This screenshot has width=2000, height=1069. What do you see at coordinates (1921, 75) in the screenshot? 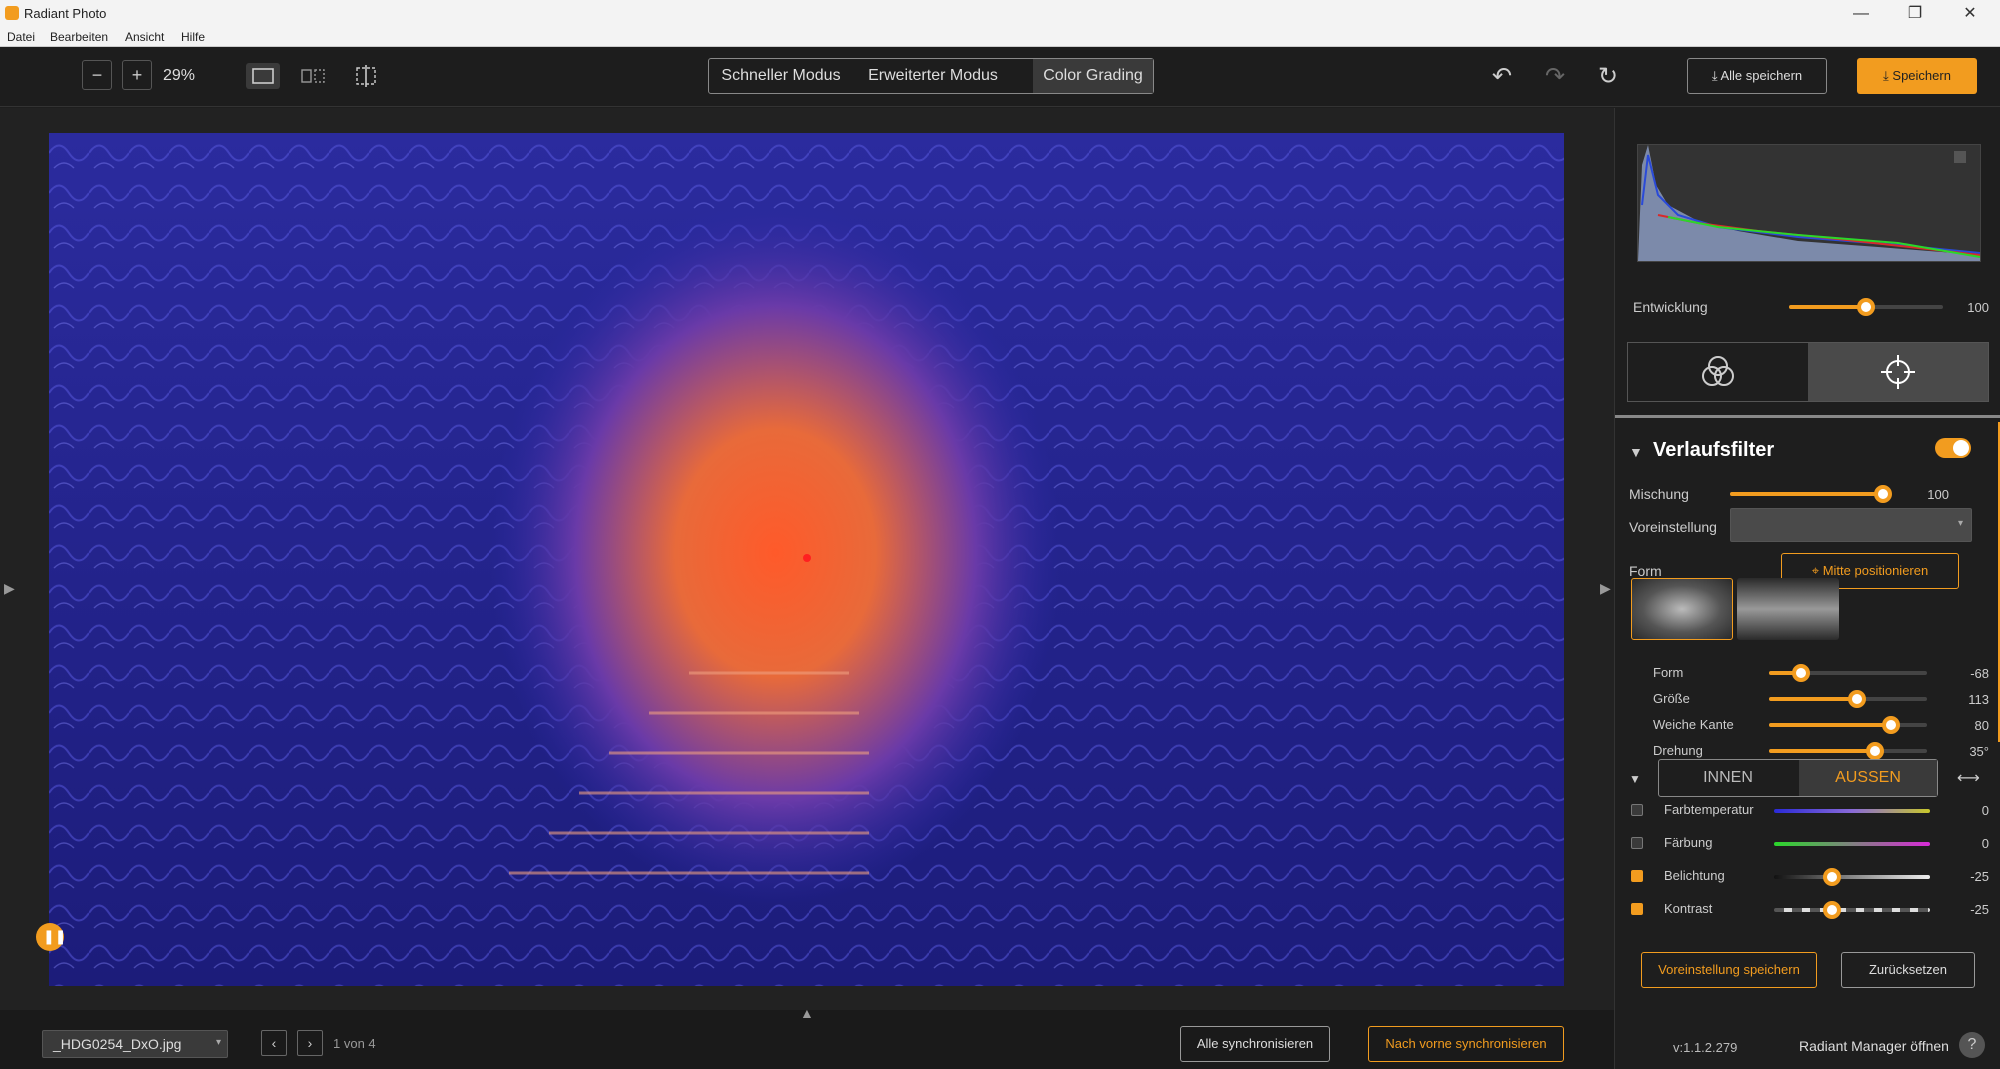
I see `save-label: Speichern` at bounding box center [1921, 75].